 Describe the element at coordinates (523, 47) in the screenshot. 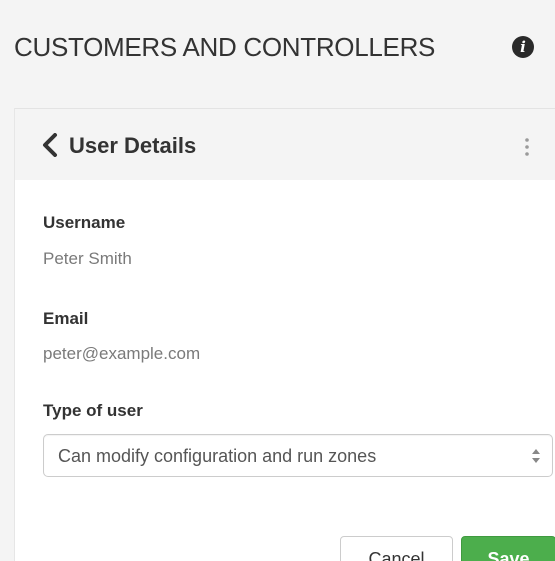

I see `info-icon: i` at that location.